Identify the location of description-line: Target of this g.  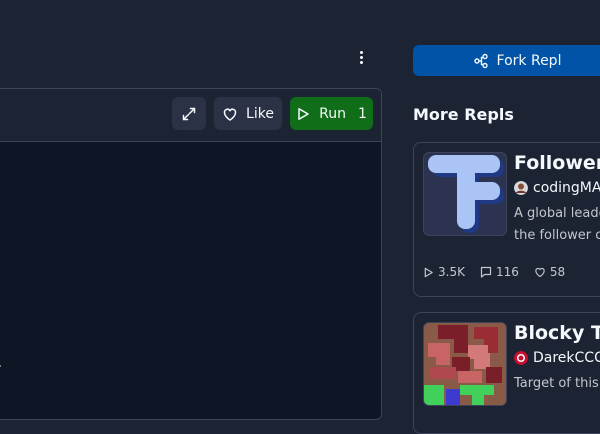
(557, 383).